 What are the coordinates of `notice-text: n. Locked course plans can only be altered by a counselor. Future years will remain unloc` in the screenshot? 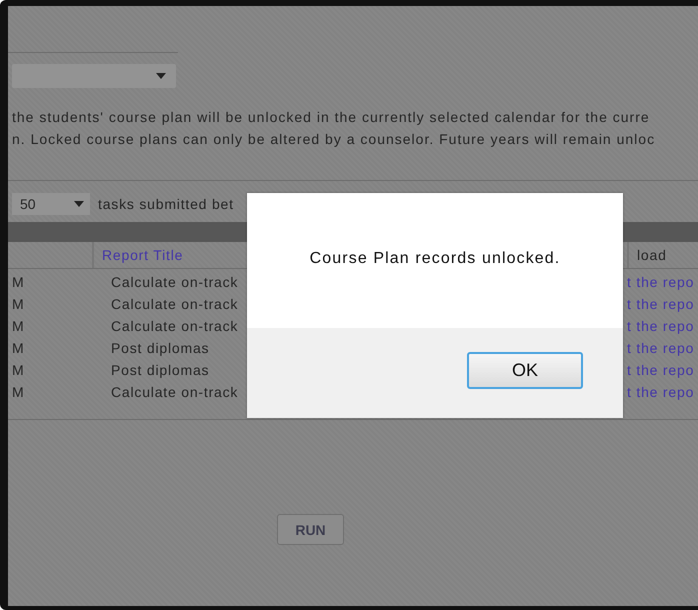 It's located at (334, 139).